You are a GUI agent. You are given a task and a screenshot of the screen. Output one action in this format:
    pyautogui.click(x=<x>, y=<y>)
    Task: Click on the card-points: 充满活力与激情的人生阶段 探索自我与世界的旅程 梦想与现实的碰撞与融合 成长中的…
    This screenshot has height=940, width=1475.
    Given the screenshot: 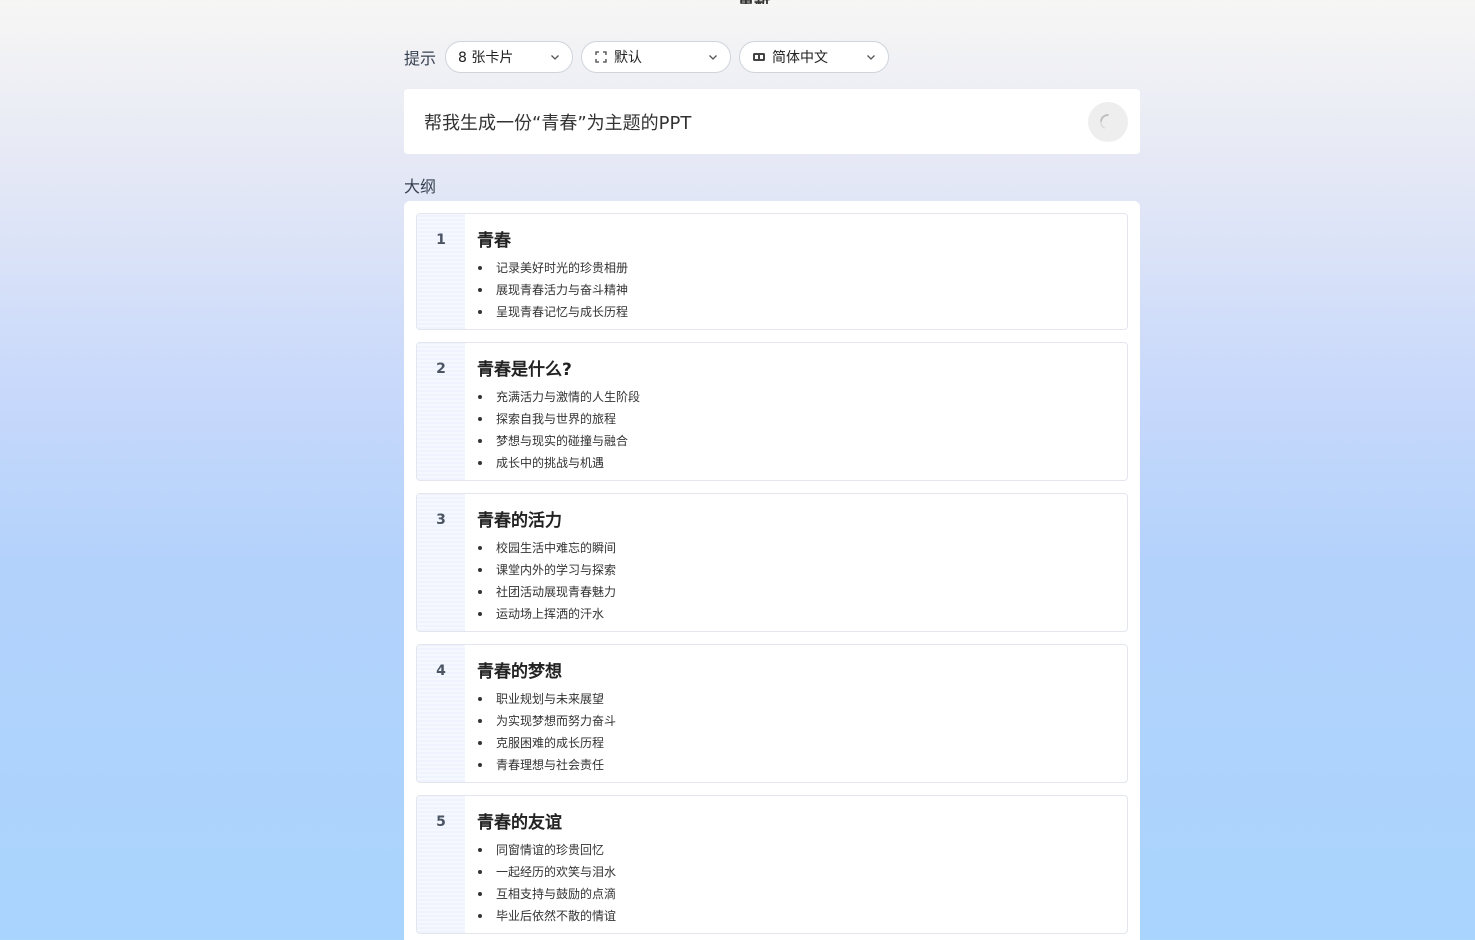 What is the action you would take?
    pyautogui.click(x=796, y=430)
    